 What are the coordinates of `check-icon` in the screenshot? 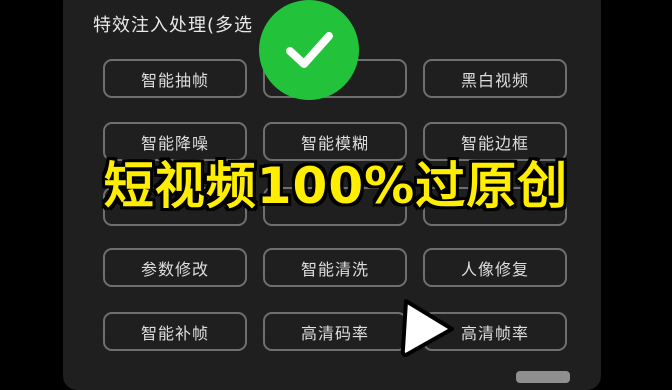 It's located at (309, 50).